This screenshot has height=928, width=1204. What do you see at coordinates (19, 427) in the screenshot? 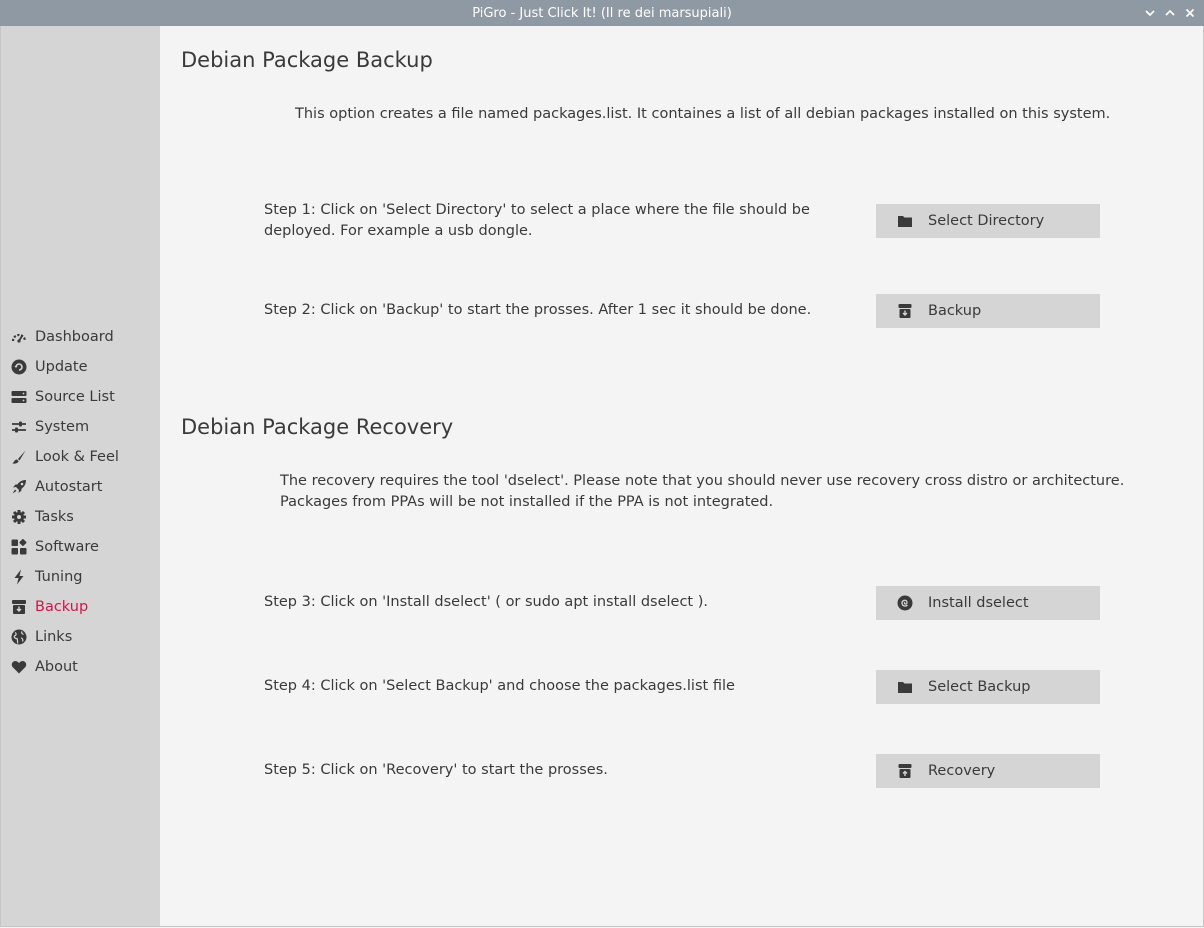
I see `sliders-icon` at bounding box center [19, 427].